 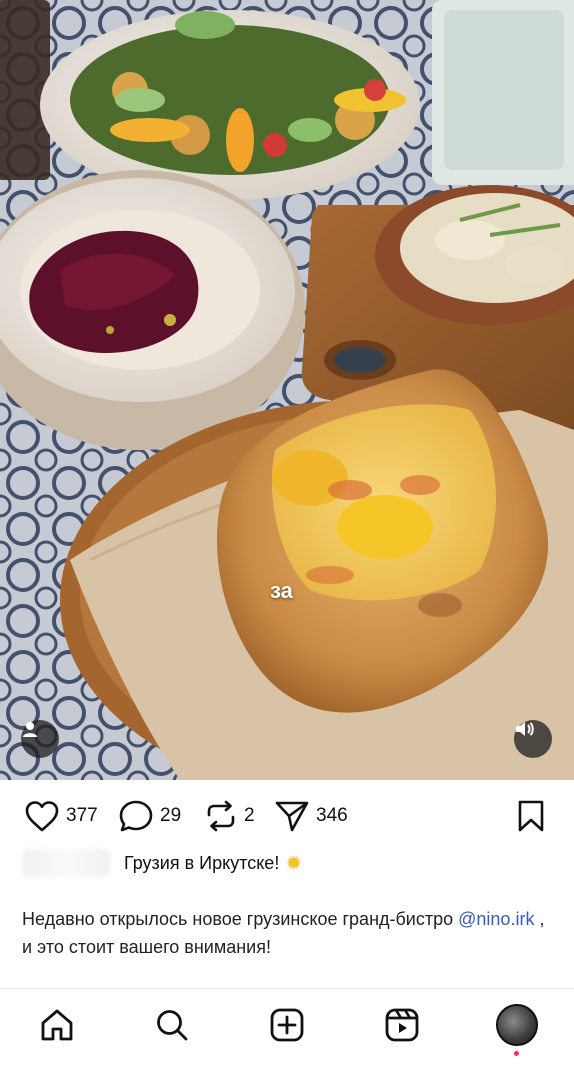 What do you see at coordinates (66, 863) in the screenshot?
I see `blurred-username` at bounding box center [66, 863].